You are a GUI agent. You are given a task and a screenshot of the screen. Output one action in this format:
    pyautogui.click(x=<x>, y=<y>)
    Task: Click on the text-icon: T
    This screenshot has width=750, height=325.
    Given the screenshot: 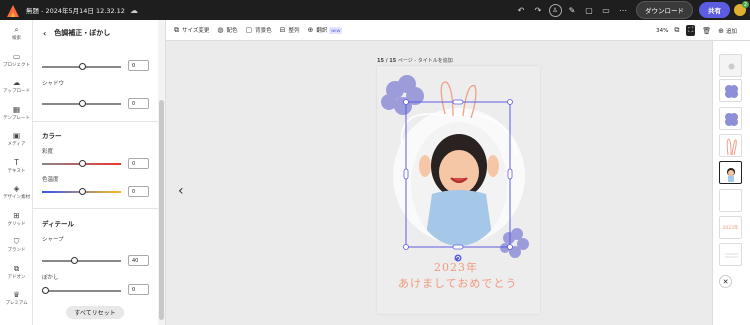 What is the action you would take?
    pyautogui.click(x=16, y=162)
    